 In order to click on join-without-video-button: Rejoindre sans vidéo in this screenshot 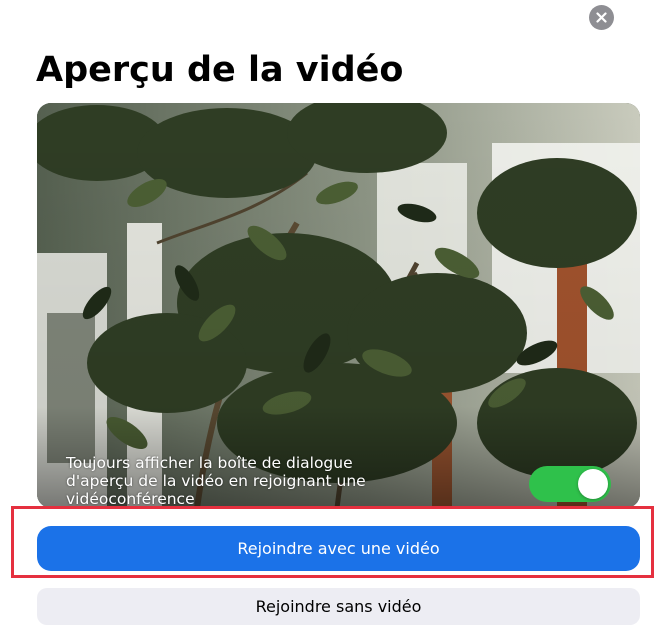, I will do `click(338, 606)`.